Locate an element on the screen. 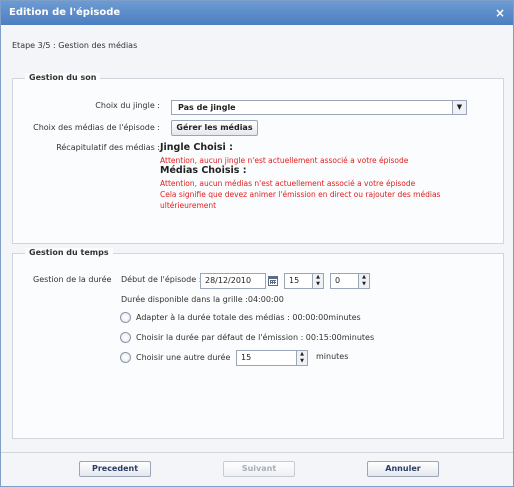 The height and width of the screenshot is (487, 514). hour-spinner-arrows-icon: ▲ ▼ is located at coordinates (317, 281).